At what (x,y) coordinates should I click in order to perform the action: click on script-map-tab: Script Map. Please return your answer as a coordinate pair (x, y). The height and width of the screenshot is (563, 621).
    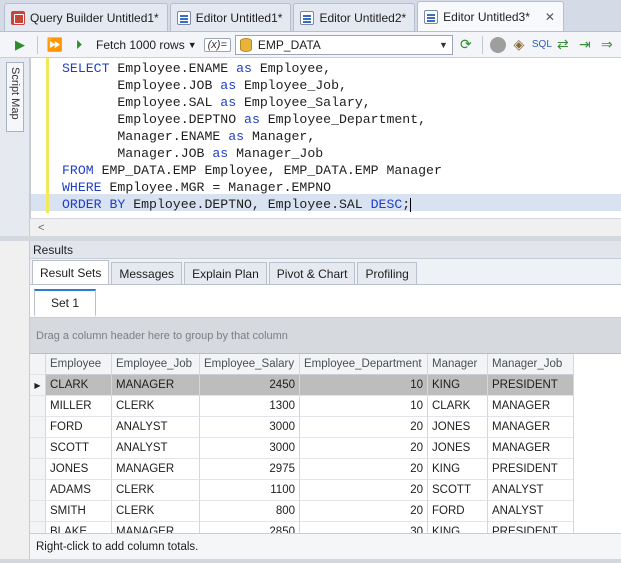
    Looking at the image, I should click on (15, 97).